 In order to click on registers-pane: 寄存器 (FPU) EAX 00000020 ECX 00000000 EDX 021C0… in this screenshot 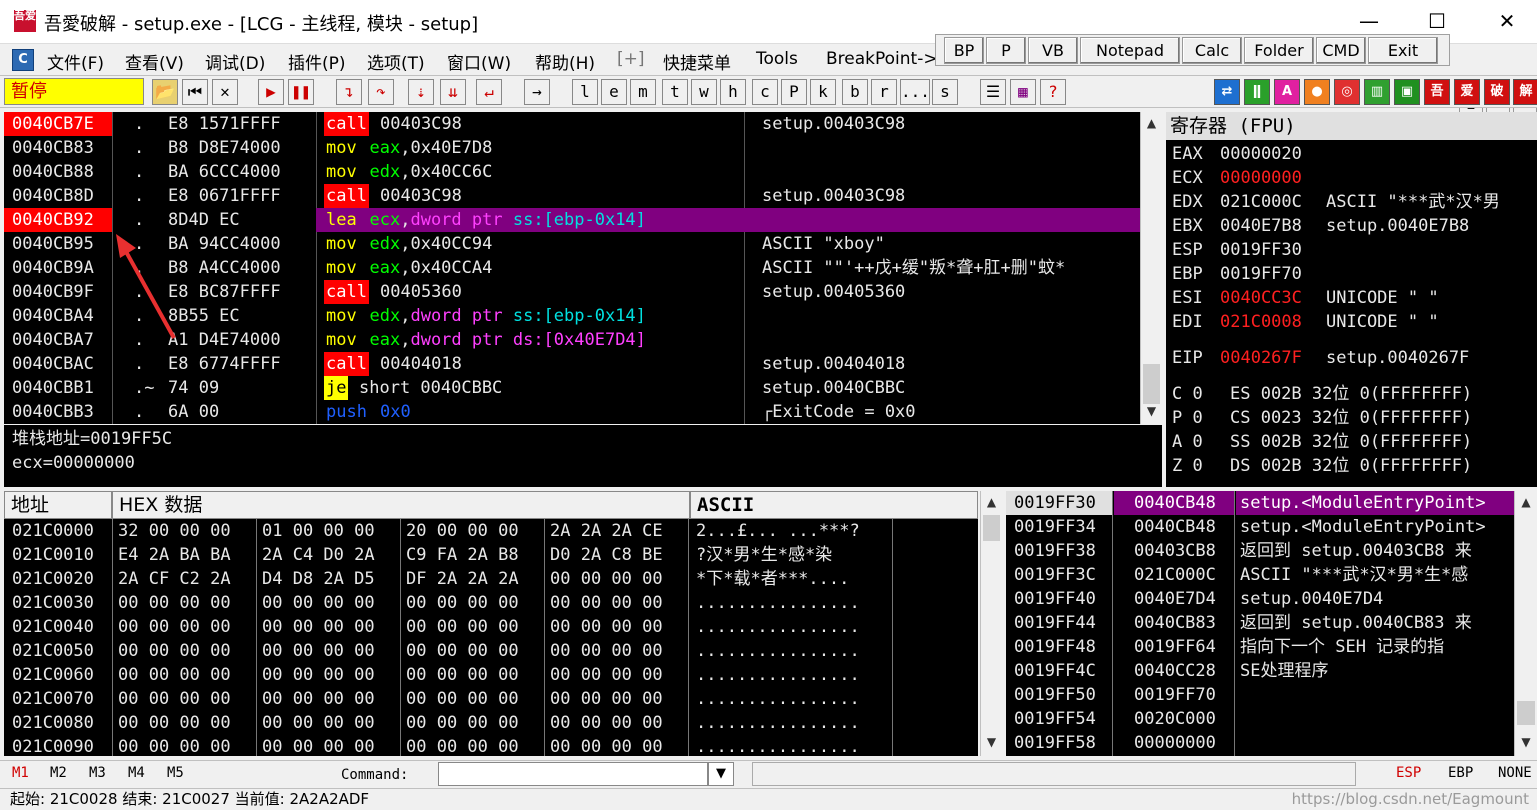, I will do `click(1351, 299)`.